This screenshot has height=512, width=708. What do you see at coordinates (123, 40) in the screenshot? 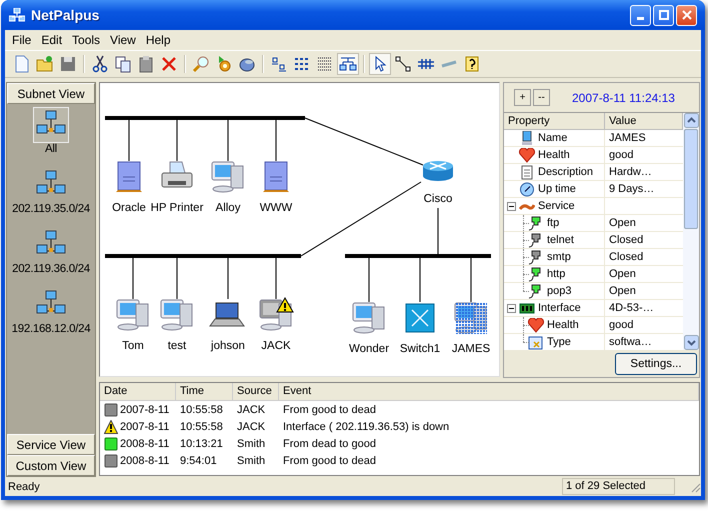
I see `menu-item: View` at bounding box center [123, 40].